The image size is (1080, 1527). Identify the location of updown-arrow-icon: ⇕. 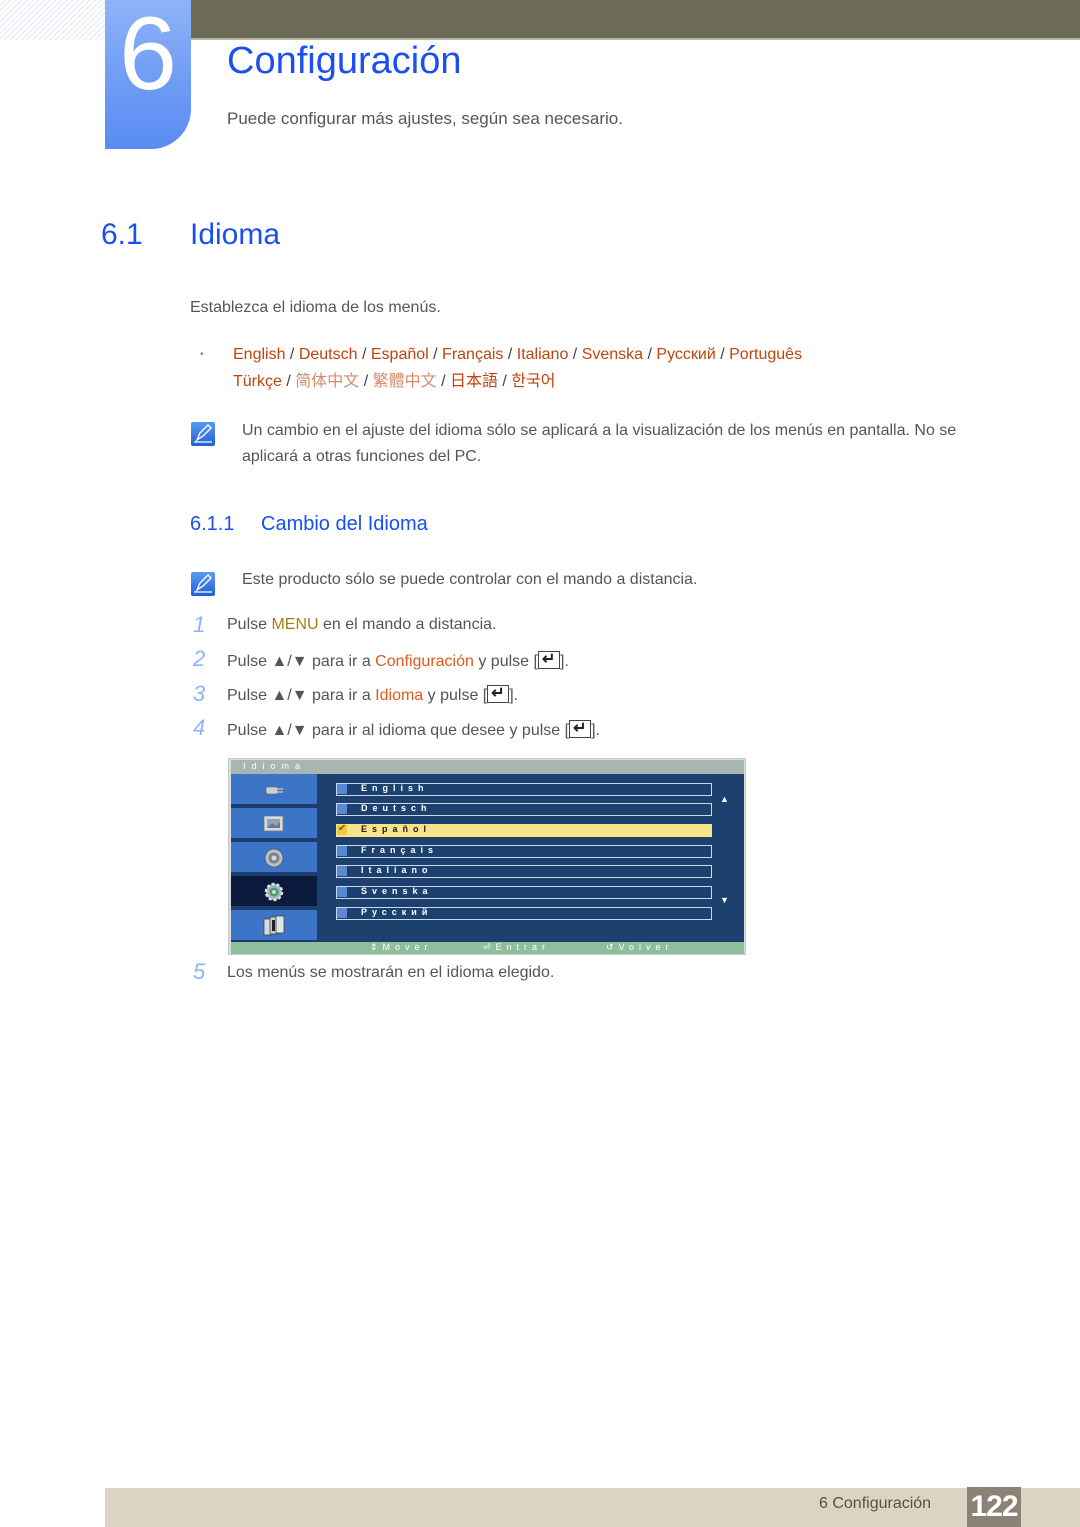
(376, 947).